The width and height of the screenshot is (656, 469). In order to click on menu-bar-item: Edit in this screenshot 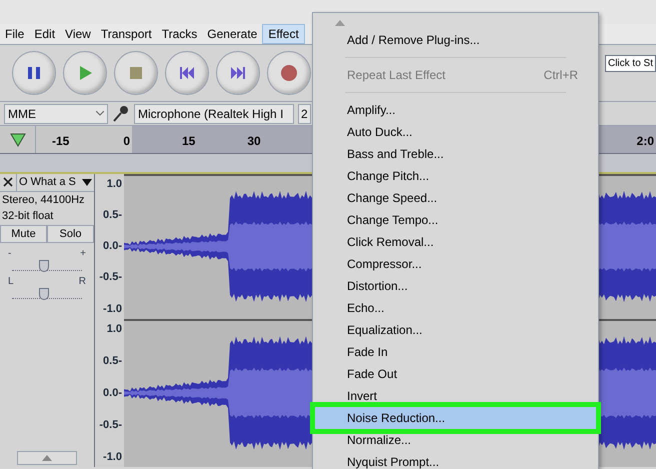, I will do `click(44, 34)`.